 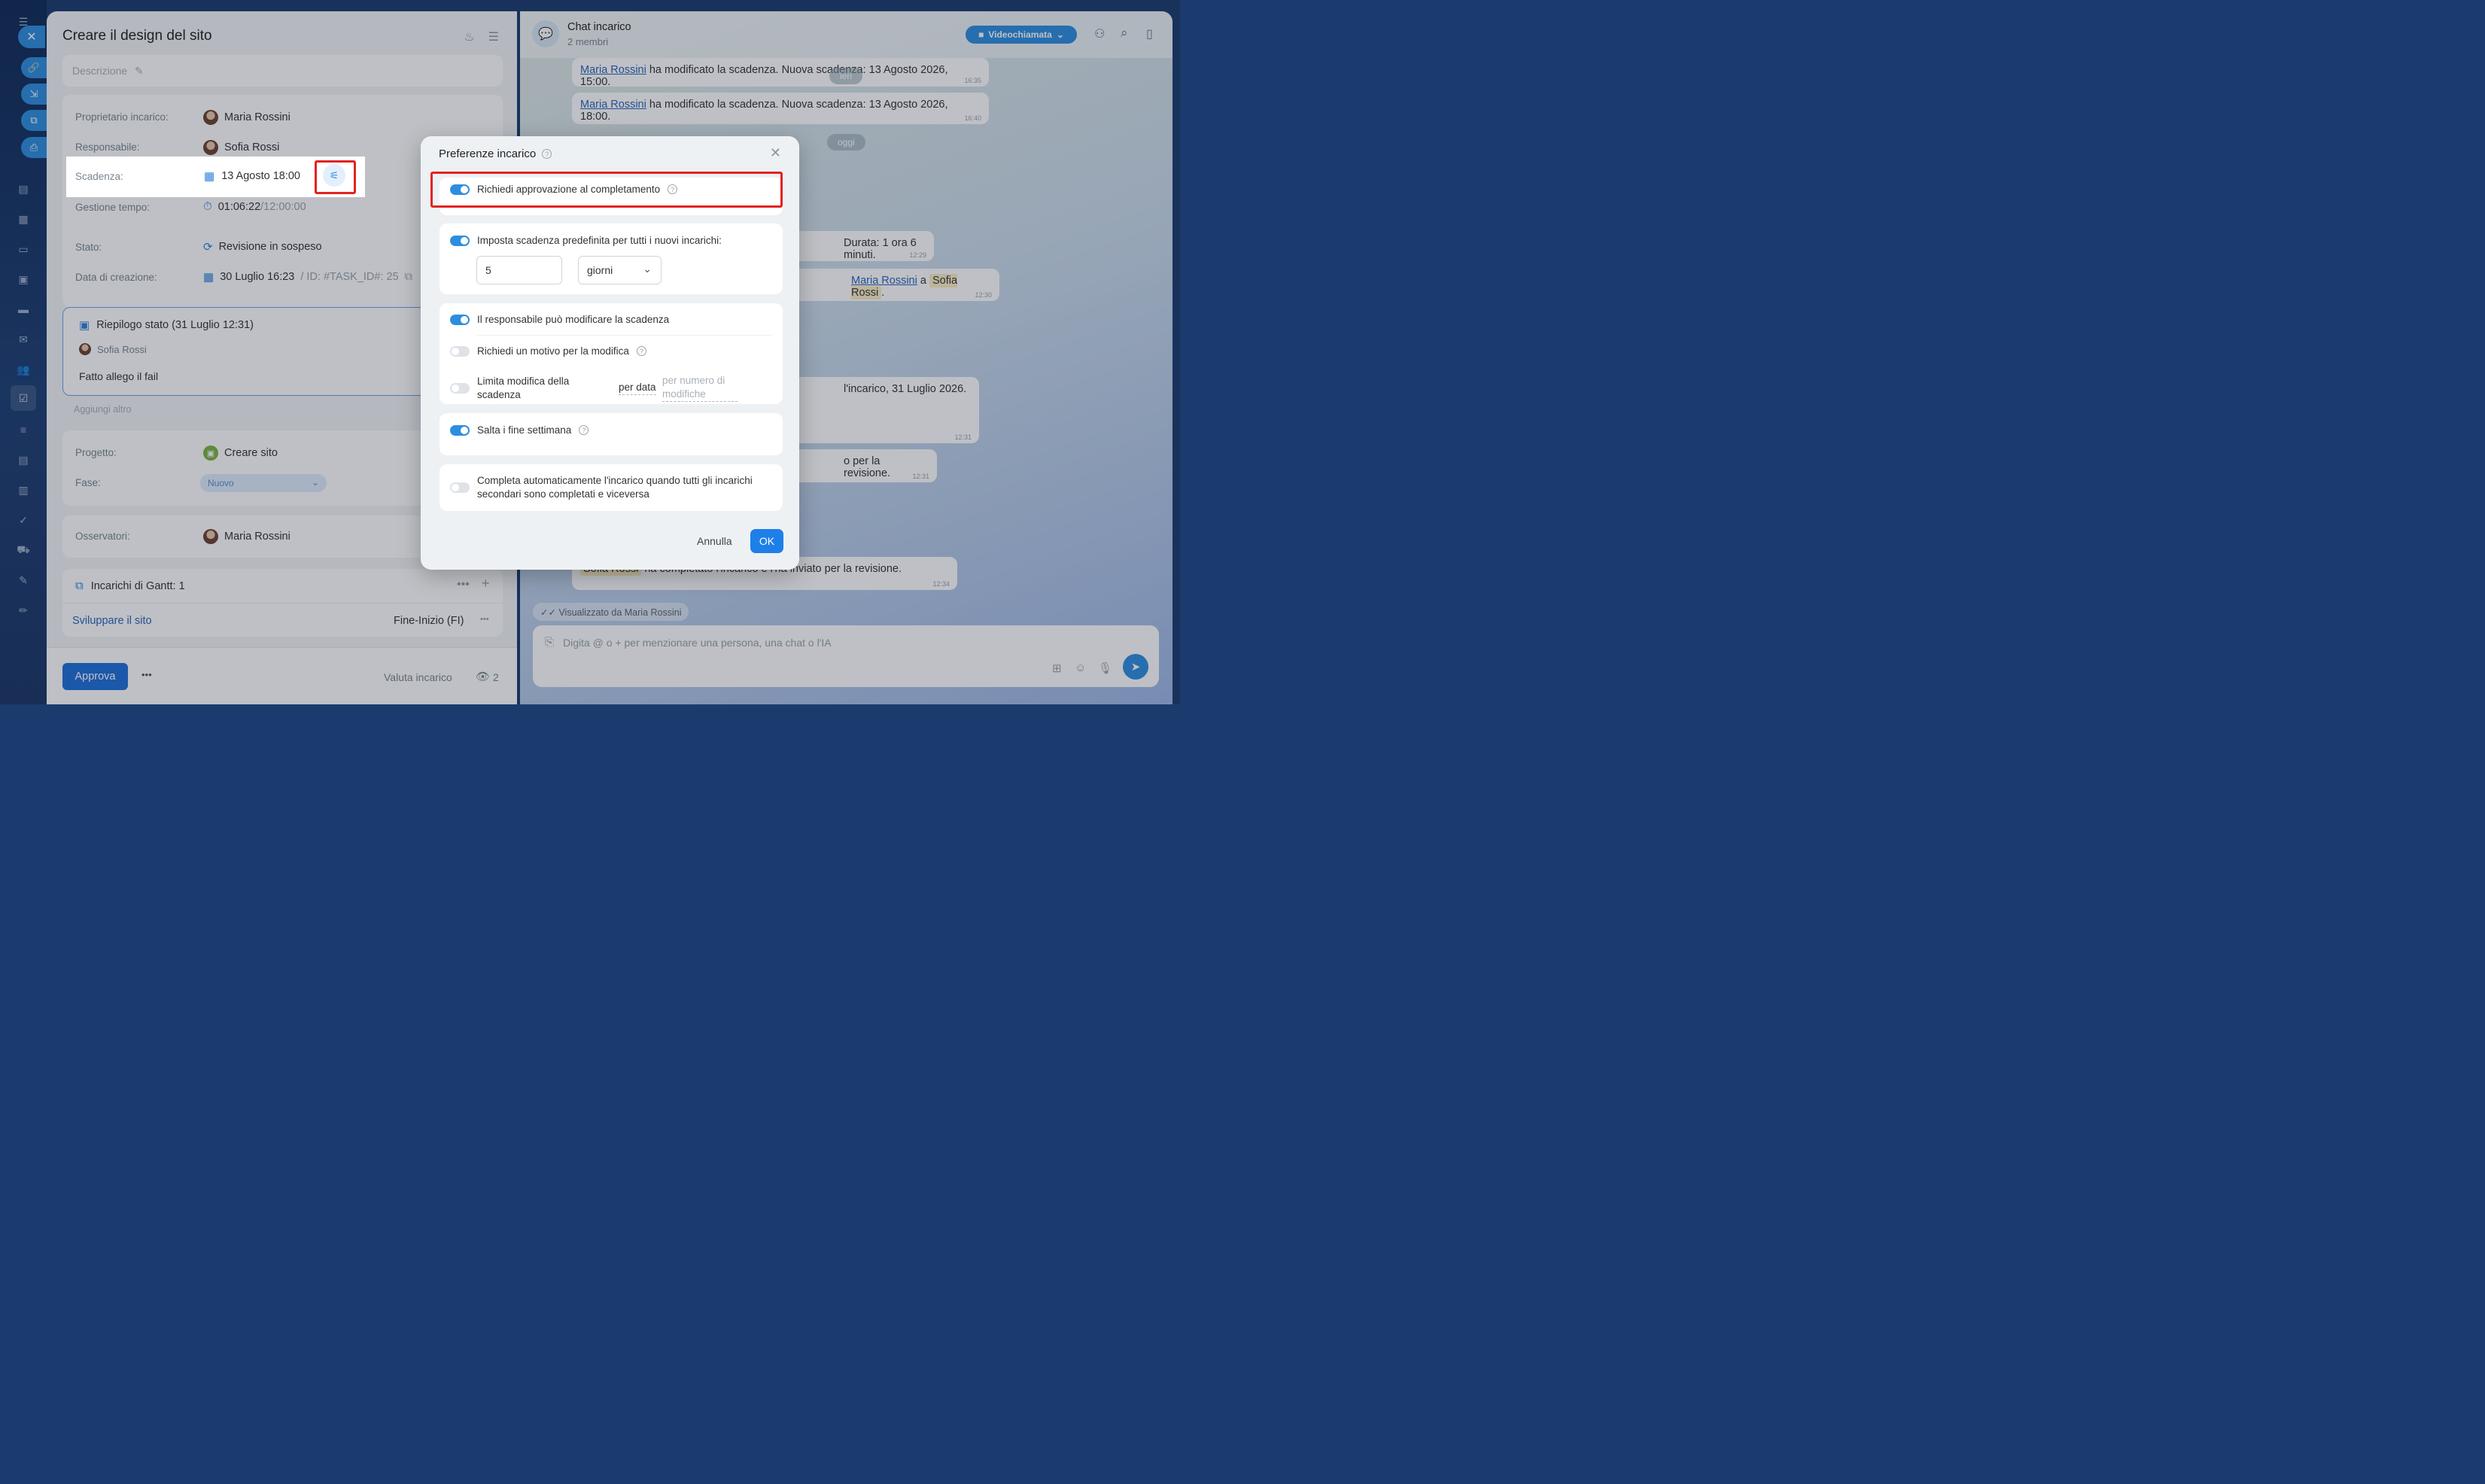 What do you see at coordinates (496, 677) in the screenshot?
I see `views-count: 2` at bounding box center [496, 677].